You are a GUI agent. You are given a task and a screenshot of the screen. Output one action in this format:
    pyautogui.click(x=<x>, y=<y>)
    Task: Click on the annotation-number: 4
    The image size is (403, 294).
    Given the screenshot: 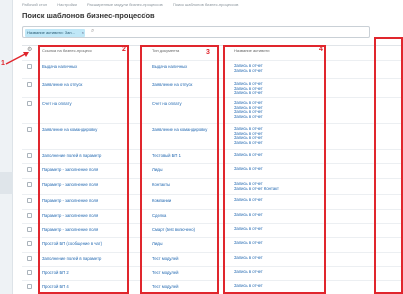 What is the action you would take?
    pyautogui.click(x=321, y=49)
    